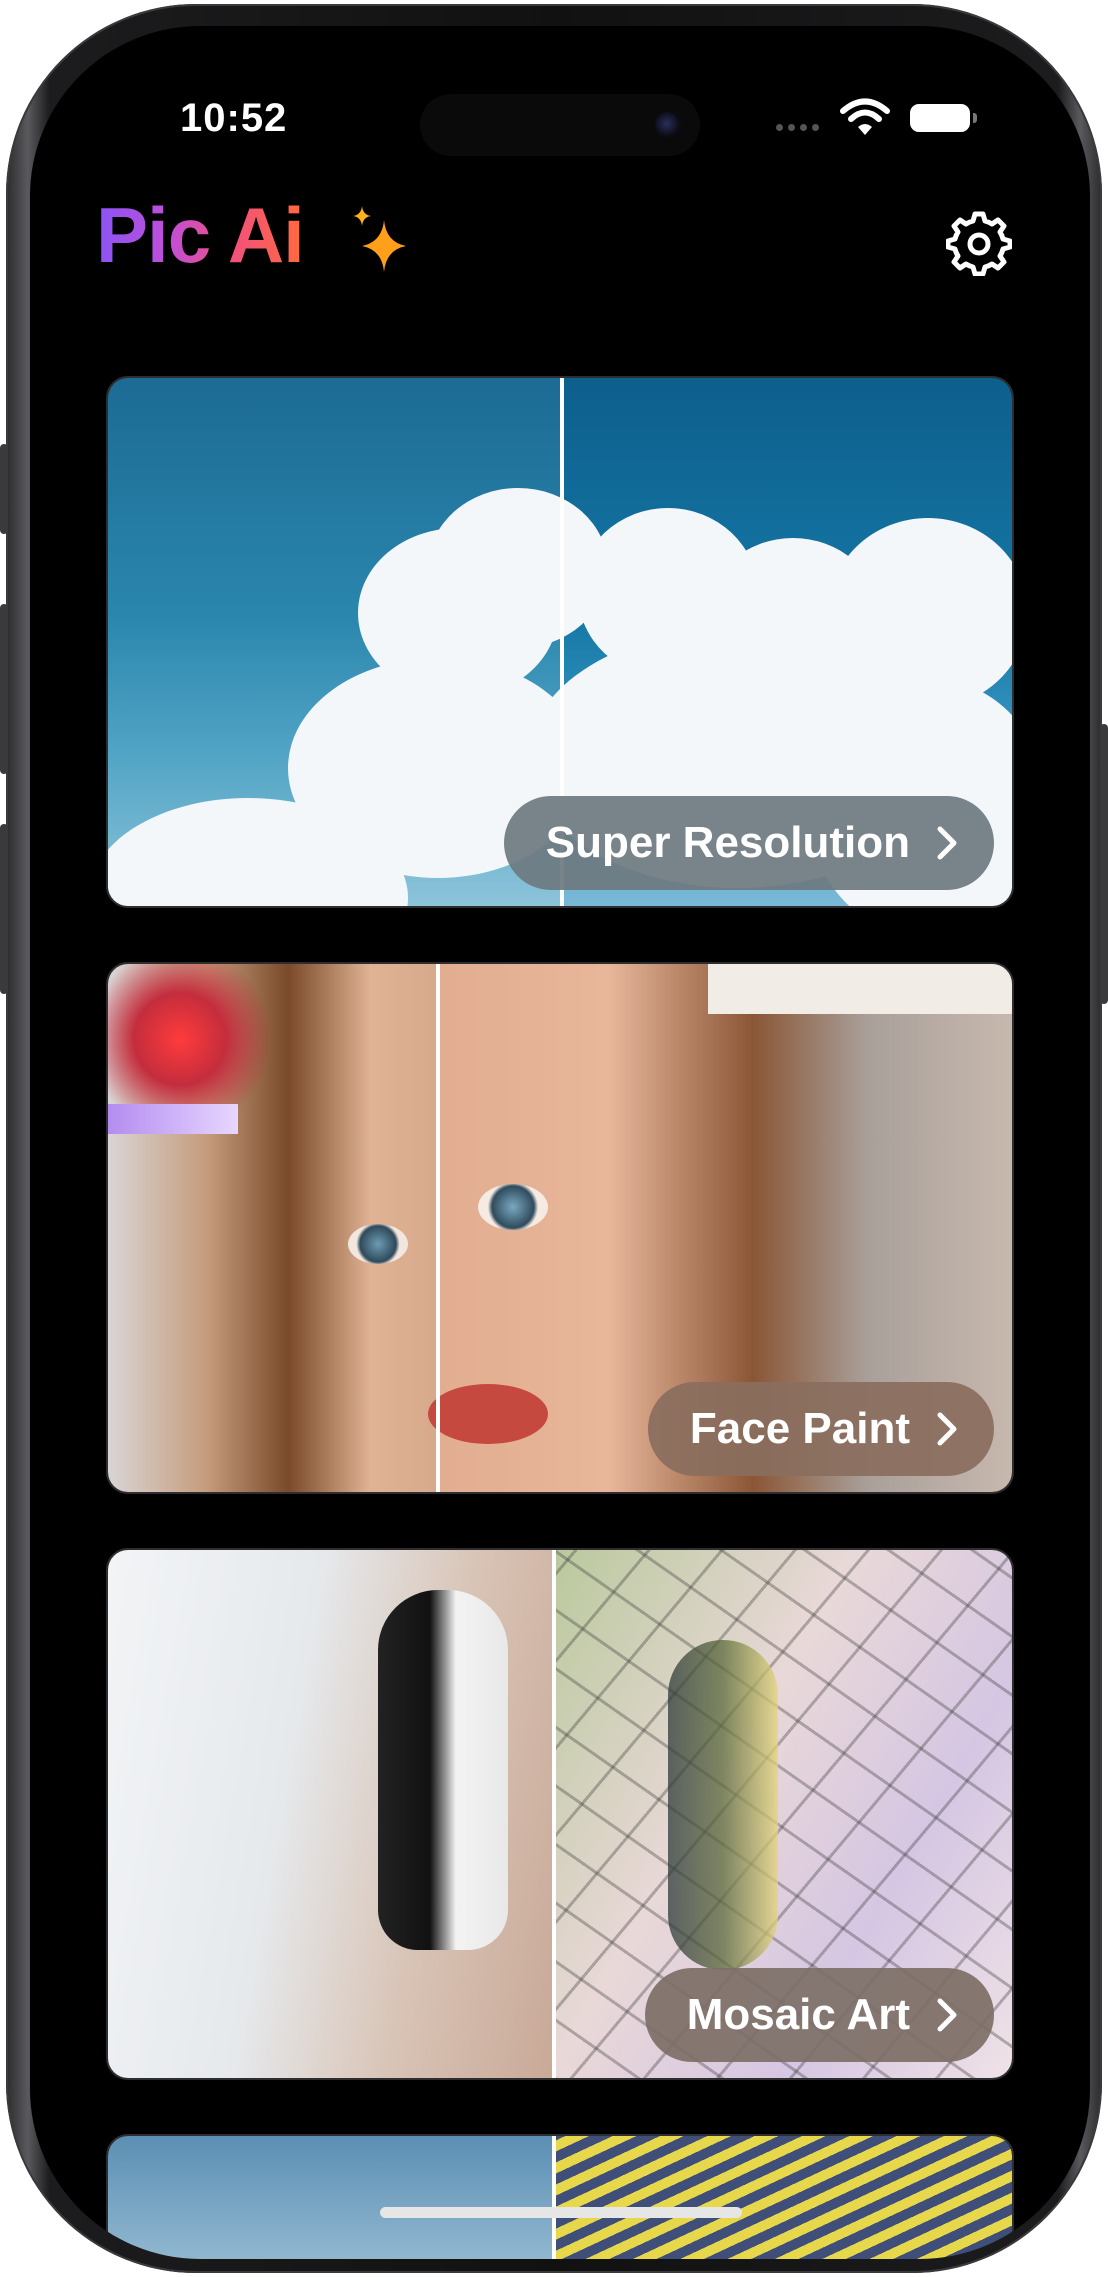 This screenshot has width=1108, height=2277. Describe the element at coordinates (797, 127) in the screenshot. I see `cellular-signal-icon` at that location.